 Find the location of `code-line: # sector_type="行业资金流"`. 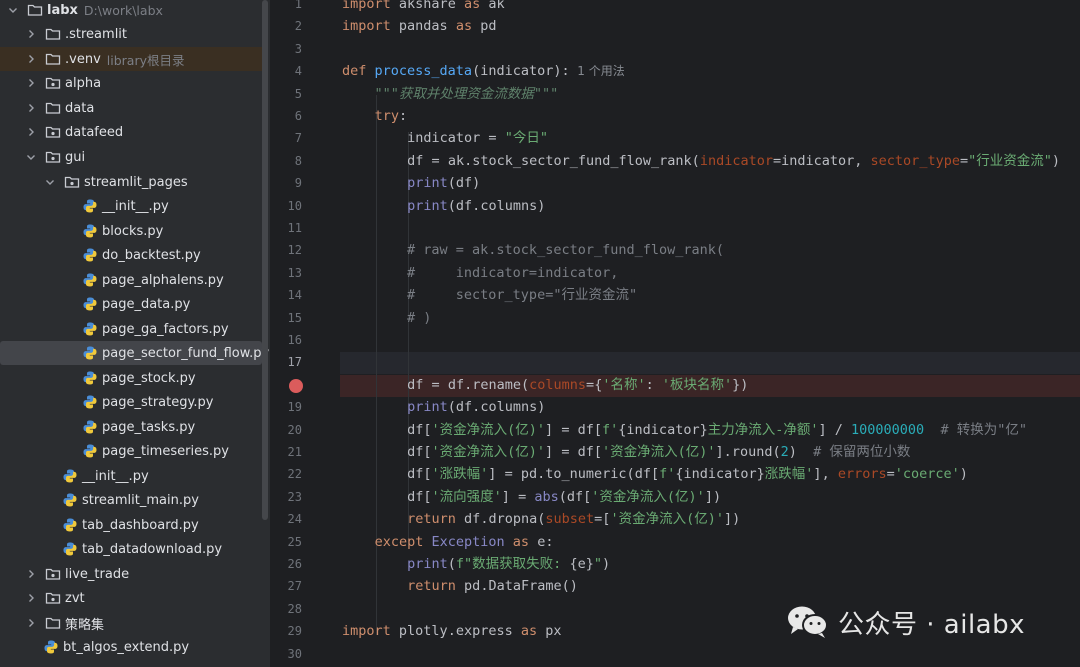

code-line: # sector_type="行业资金流" is located at coordinates (489, 295).